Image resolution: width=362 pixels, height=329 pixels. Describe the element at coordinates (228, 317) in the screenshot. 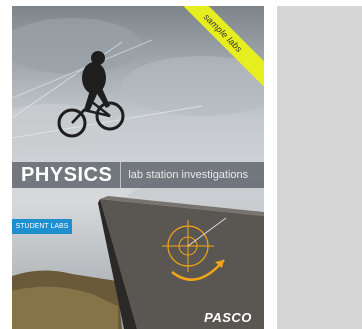

I see `brand-logo: PASCO` at that location.